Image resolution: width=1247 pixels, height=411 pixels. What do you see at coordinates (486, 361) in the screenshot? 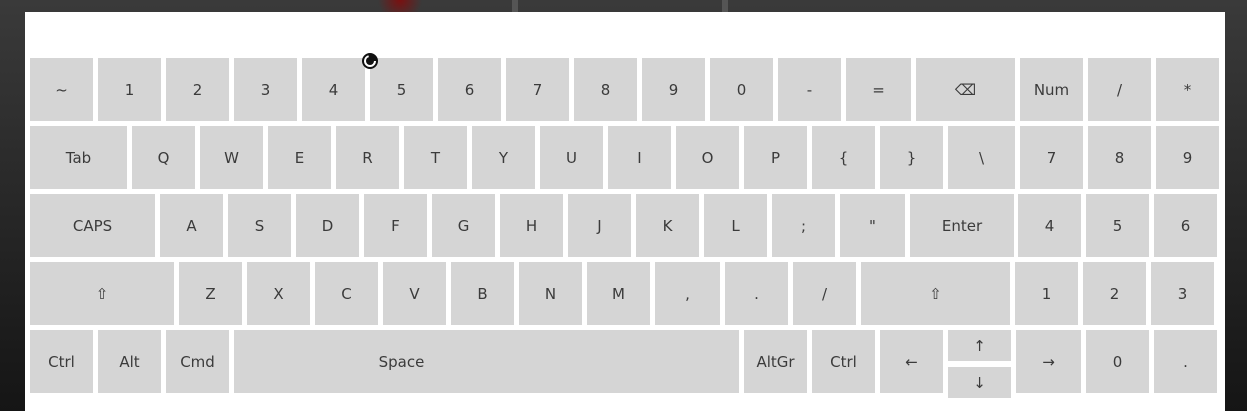
I see `key-space: Space` at bounding box center [486, 361].